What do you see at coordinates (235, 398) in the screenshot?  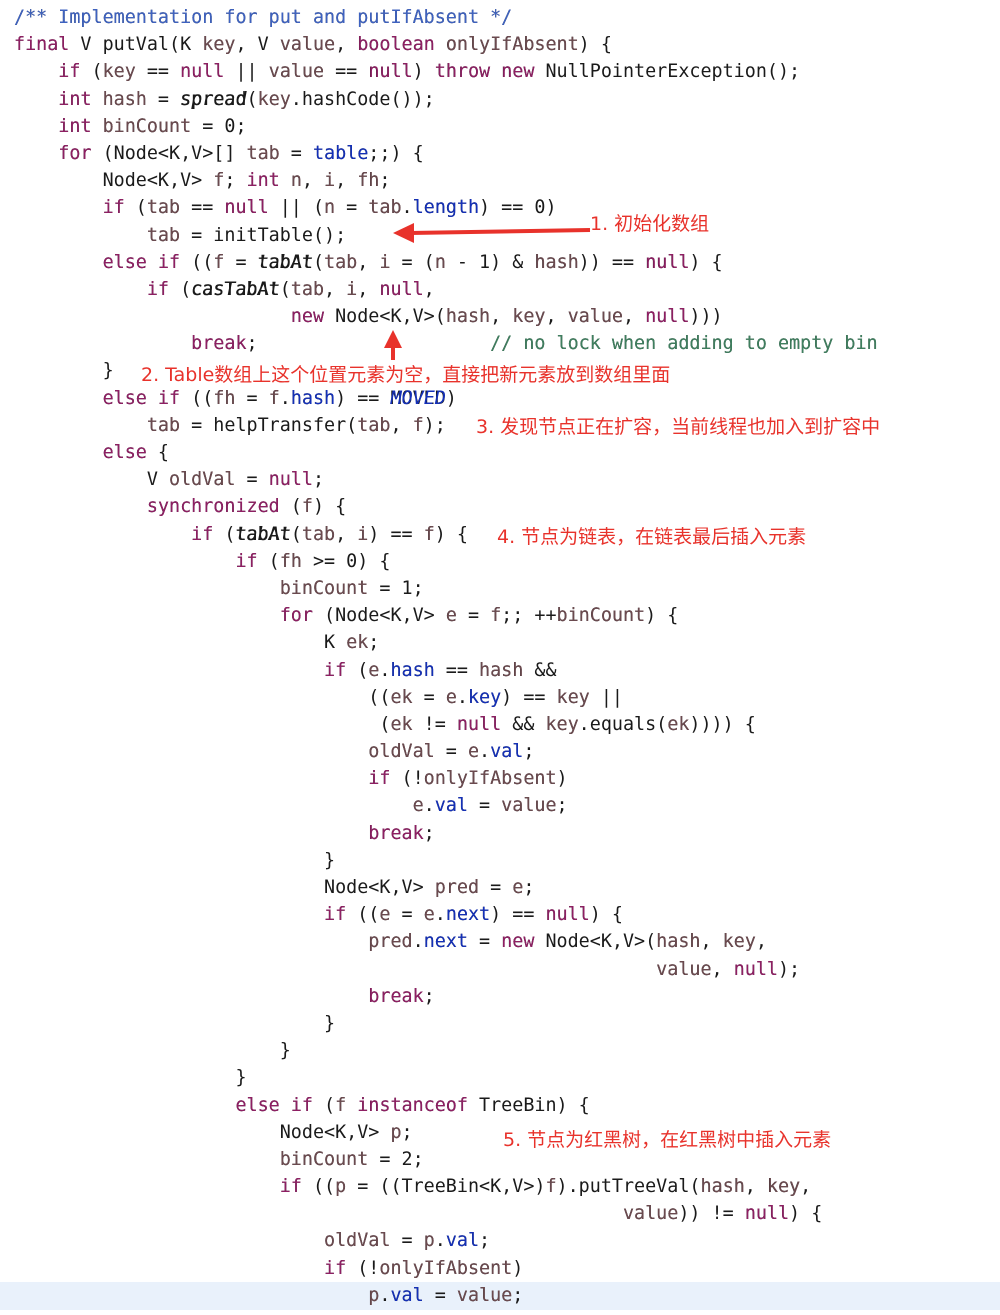 I see `code-line: else if ((fh = f.hash) == MOVED)` at bounding box center [235, 398].